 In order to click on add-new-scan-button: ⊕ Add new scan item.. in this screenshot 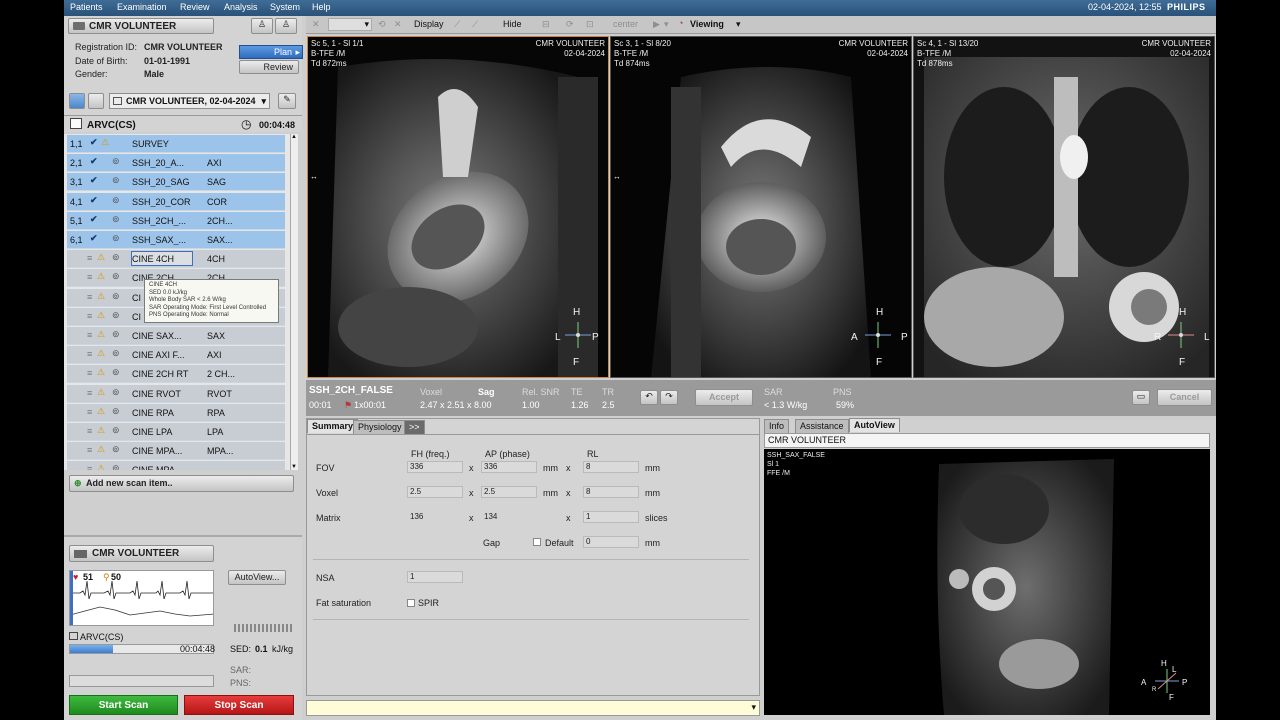, I will do `click(181, 483)`.